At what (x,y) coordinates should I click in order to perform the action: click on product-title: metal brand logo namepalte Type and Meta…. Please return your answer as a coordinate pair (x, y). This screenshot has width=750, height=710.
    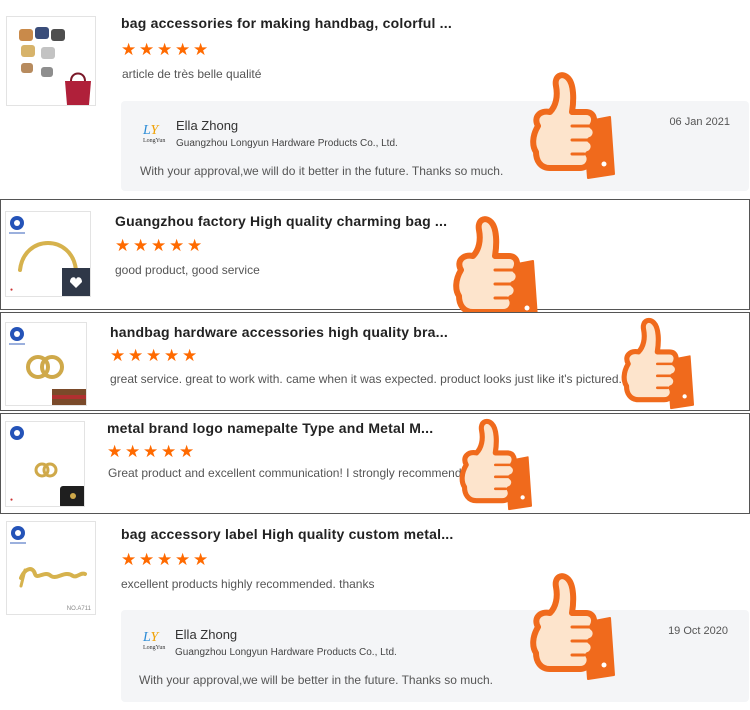
    Looking at the image, I should click on (270, 428).